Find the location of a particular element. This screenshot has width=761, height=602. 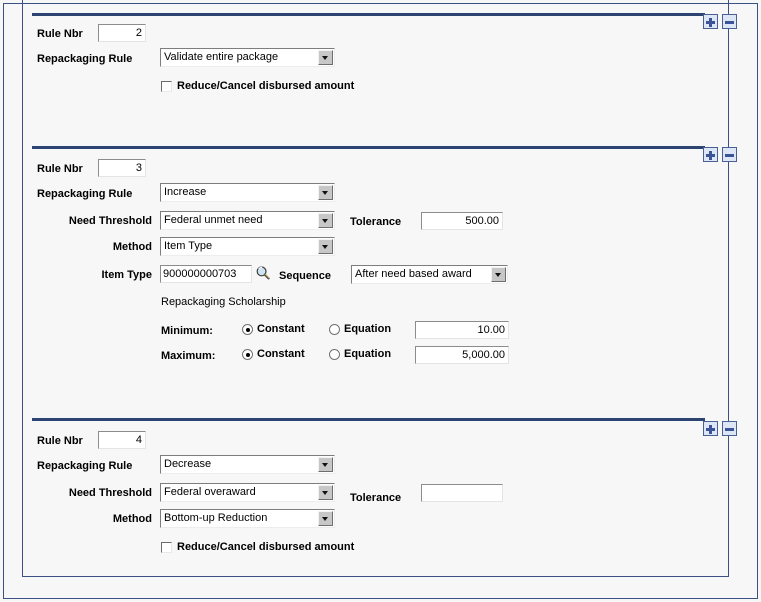

repackaging-rule-label-2: Repackaging Rule is located at coordinates (85, 194).